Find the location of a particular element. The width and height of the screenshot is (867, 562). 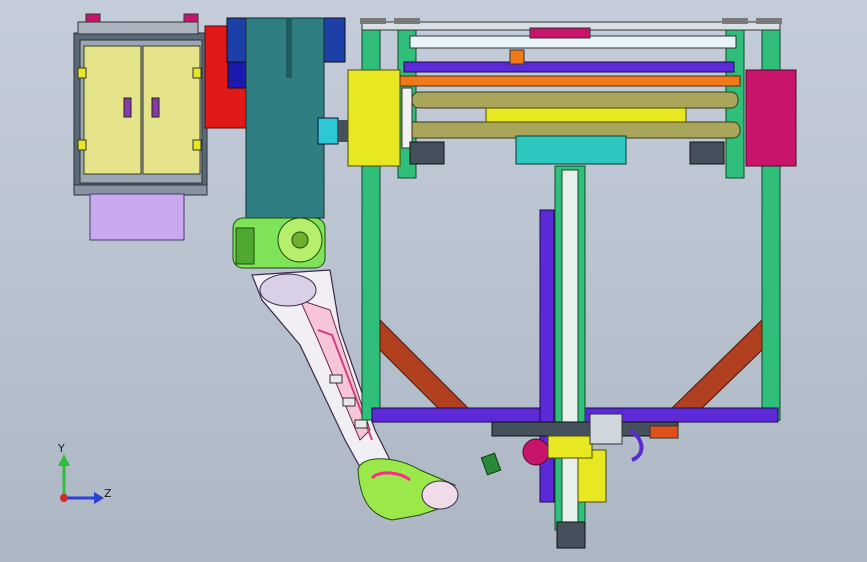

side-plate-magenta is located at coordinates (771, 118).